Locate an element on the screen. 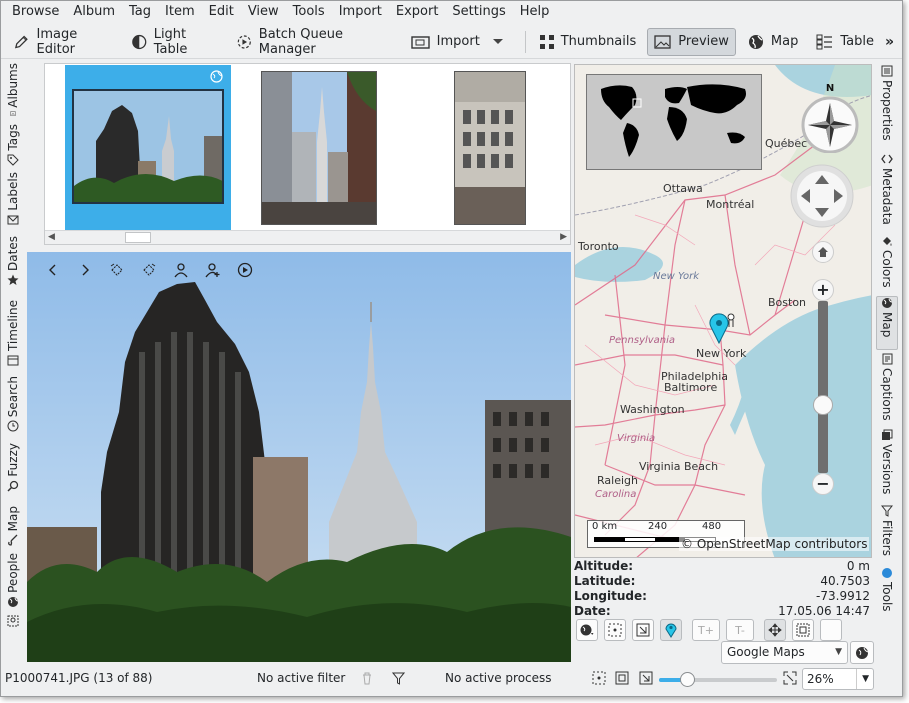 The height and width of the screenshot is (703, 909). zoom-knob is located at coordinates (823, 405).